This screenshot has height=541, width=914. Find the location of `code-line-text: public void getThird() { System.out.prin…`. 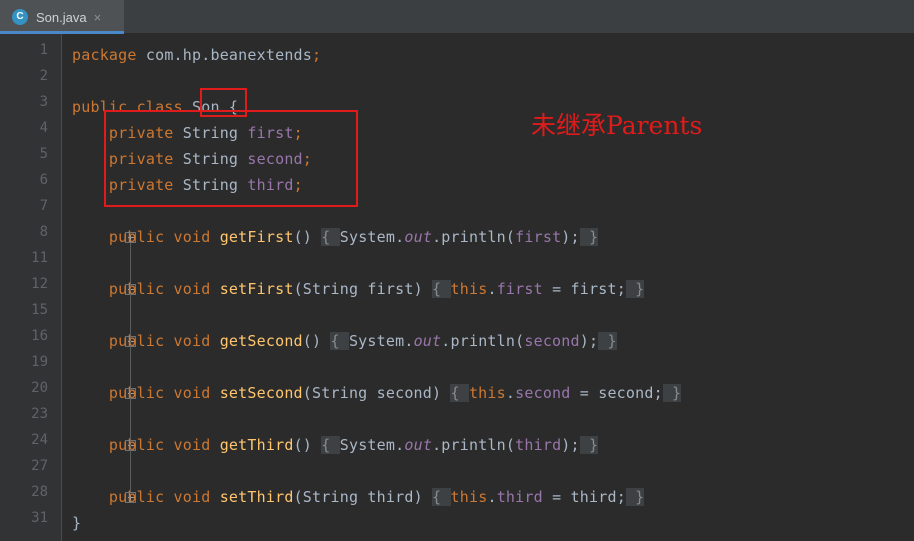

code-line-text: public void getThird() { System.out.prin… is located at coordinates (335, 445).